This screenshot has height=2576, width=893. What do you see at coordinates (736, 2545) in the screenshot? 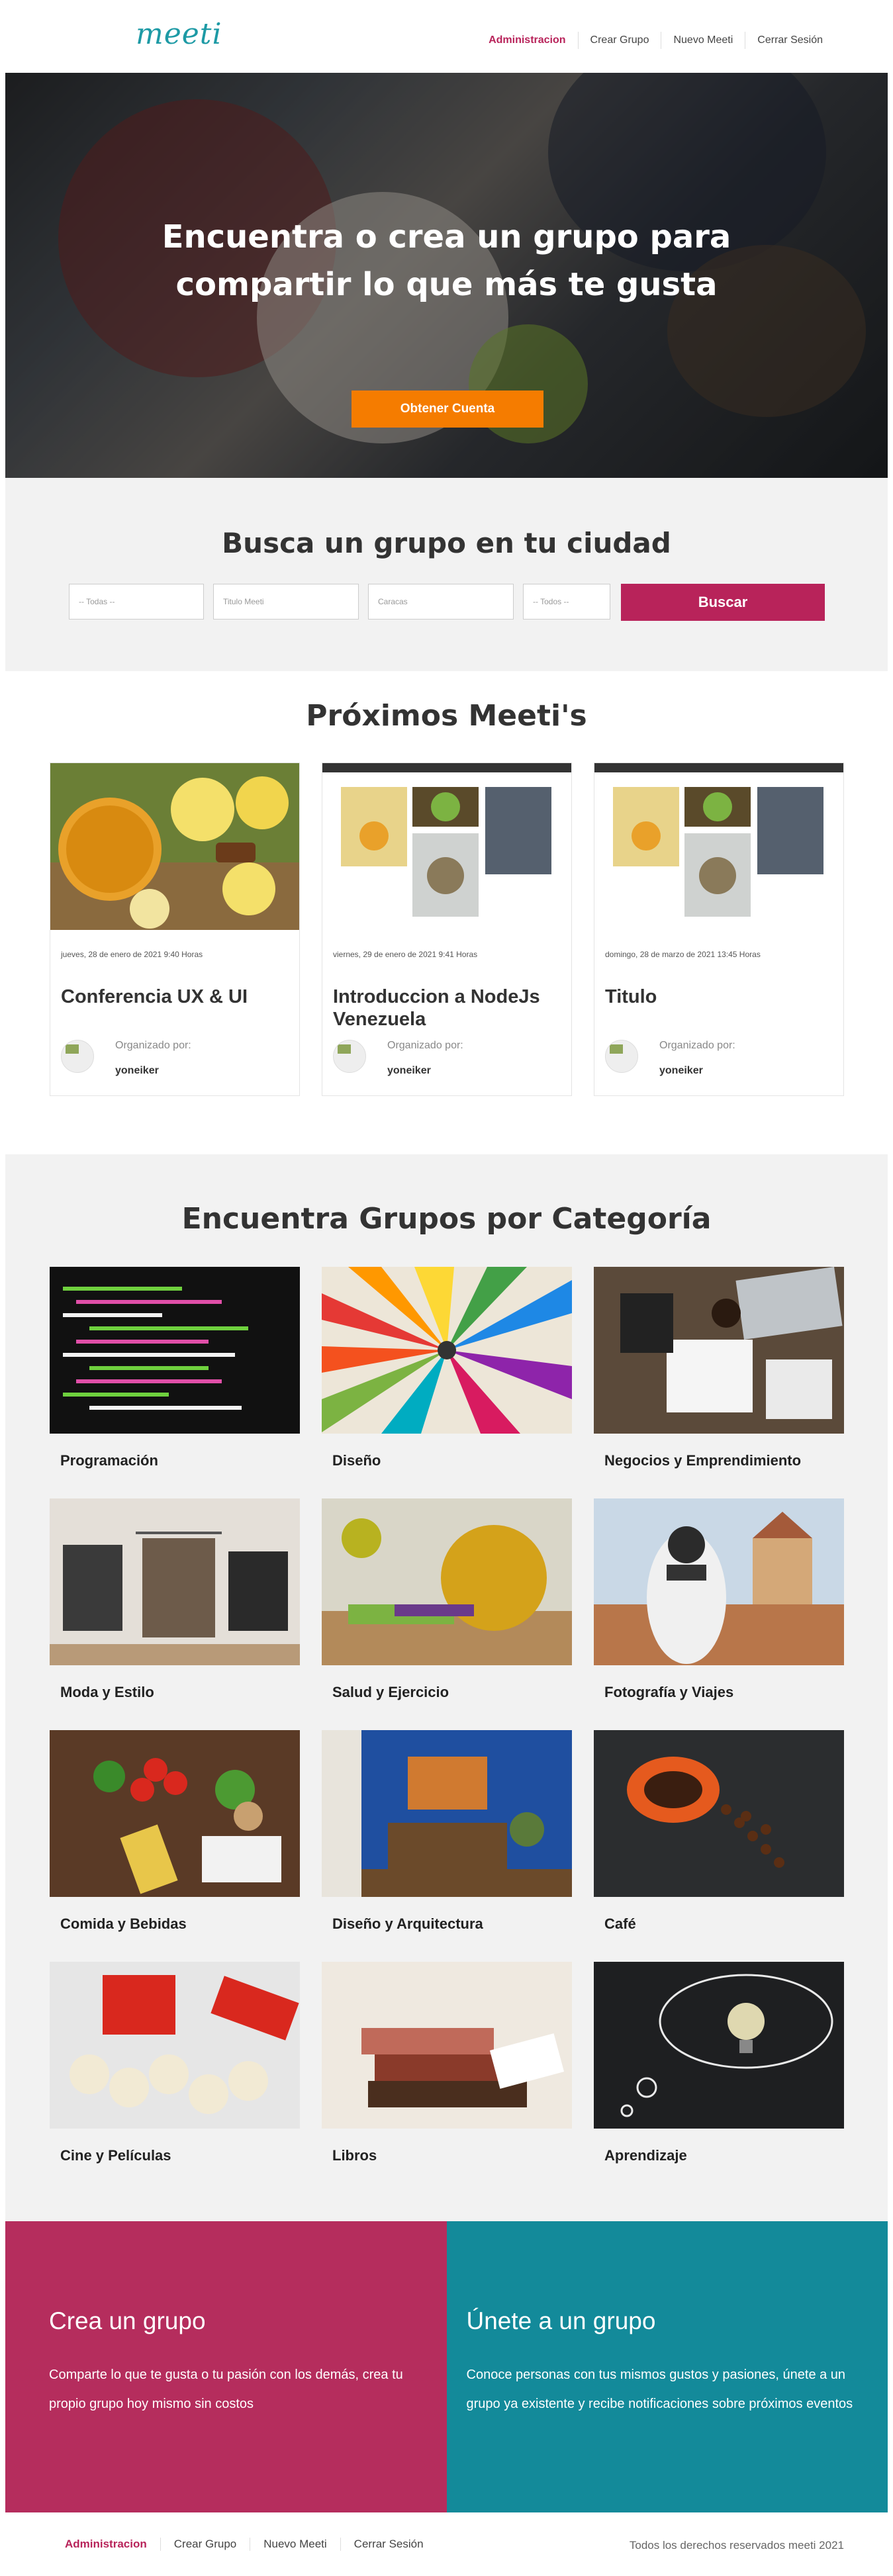
I see `copyright: Todos los derechos reservados meeti 2021` at bounding box center [736, 2545].